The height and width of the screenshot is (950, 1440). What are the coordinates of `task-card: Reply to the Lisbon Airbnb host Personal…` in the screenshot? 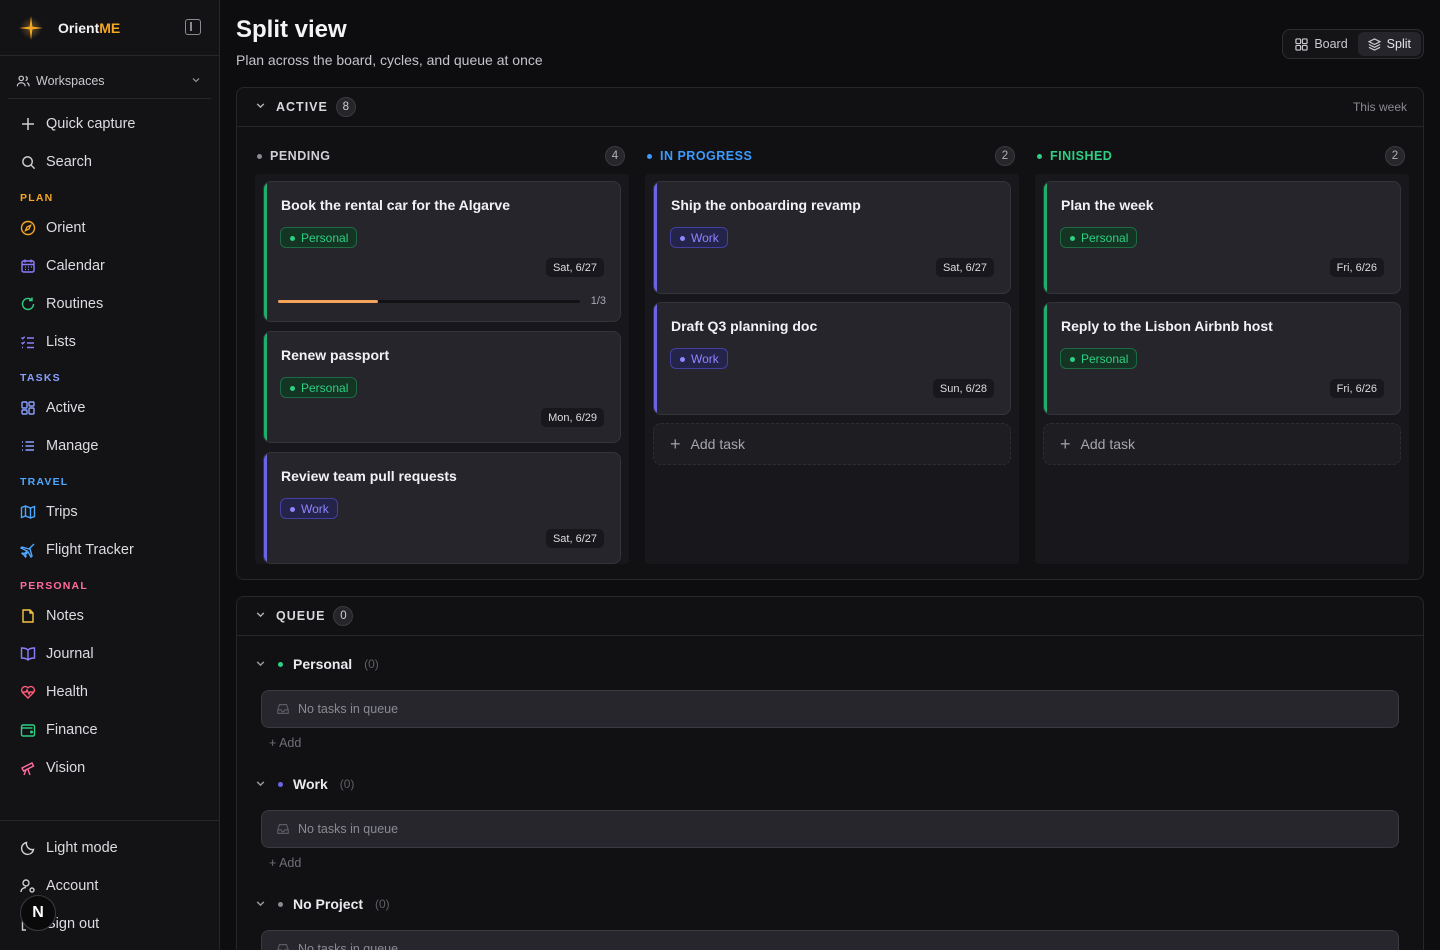 It's located at (1222, 358).